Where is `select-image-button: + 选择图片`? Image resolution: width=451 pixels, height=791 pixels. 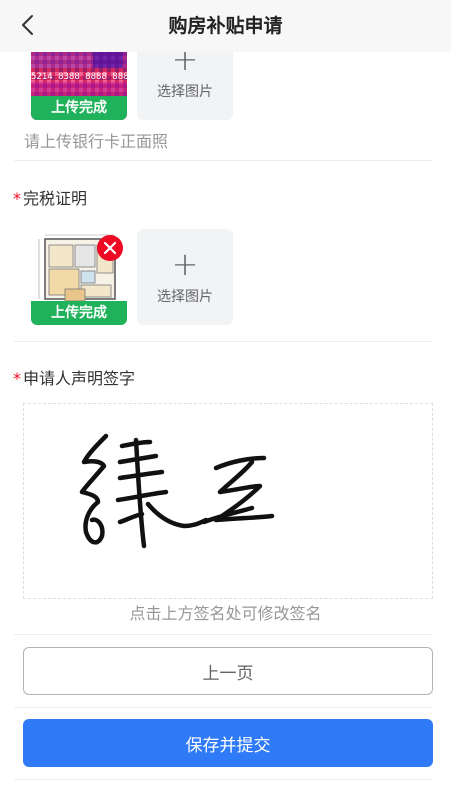 select-image-button: + 选择图片 is located at coordinates (185, 277).